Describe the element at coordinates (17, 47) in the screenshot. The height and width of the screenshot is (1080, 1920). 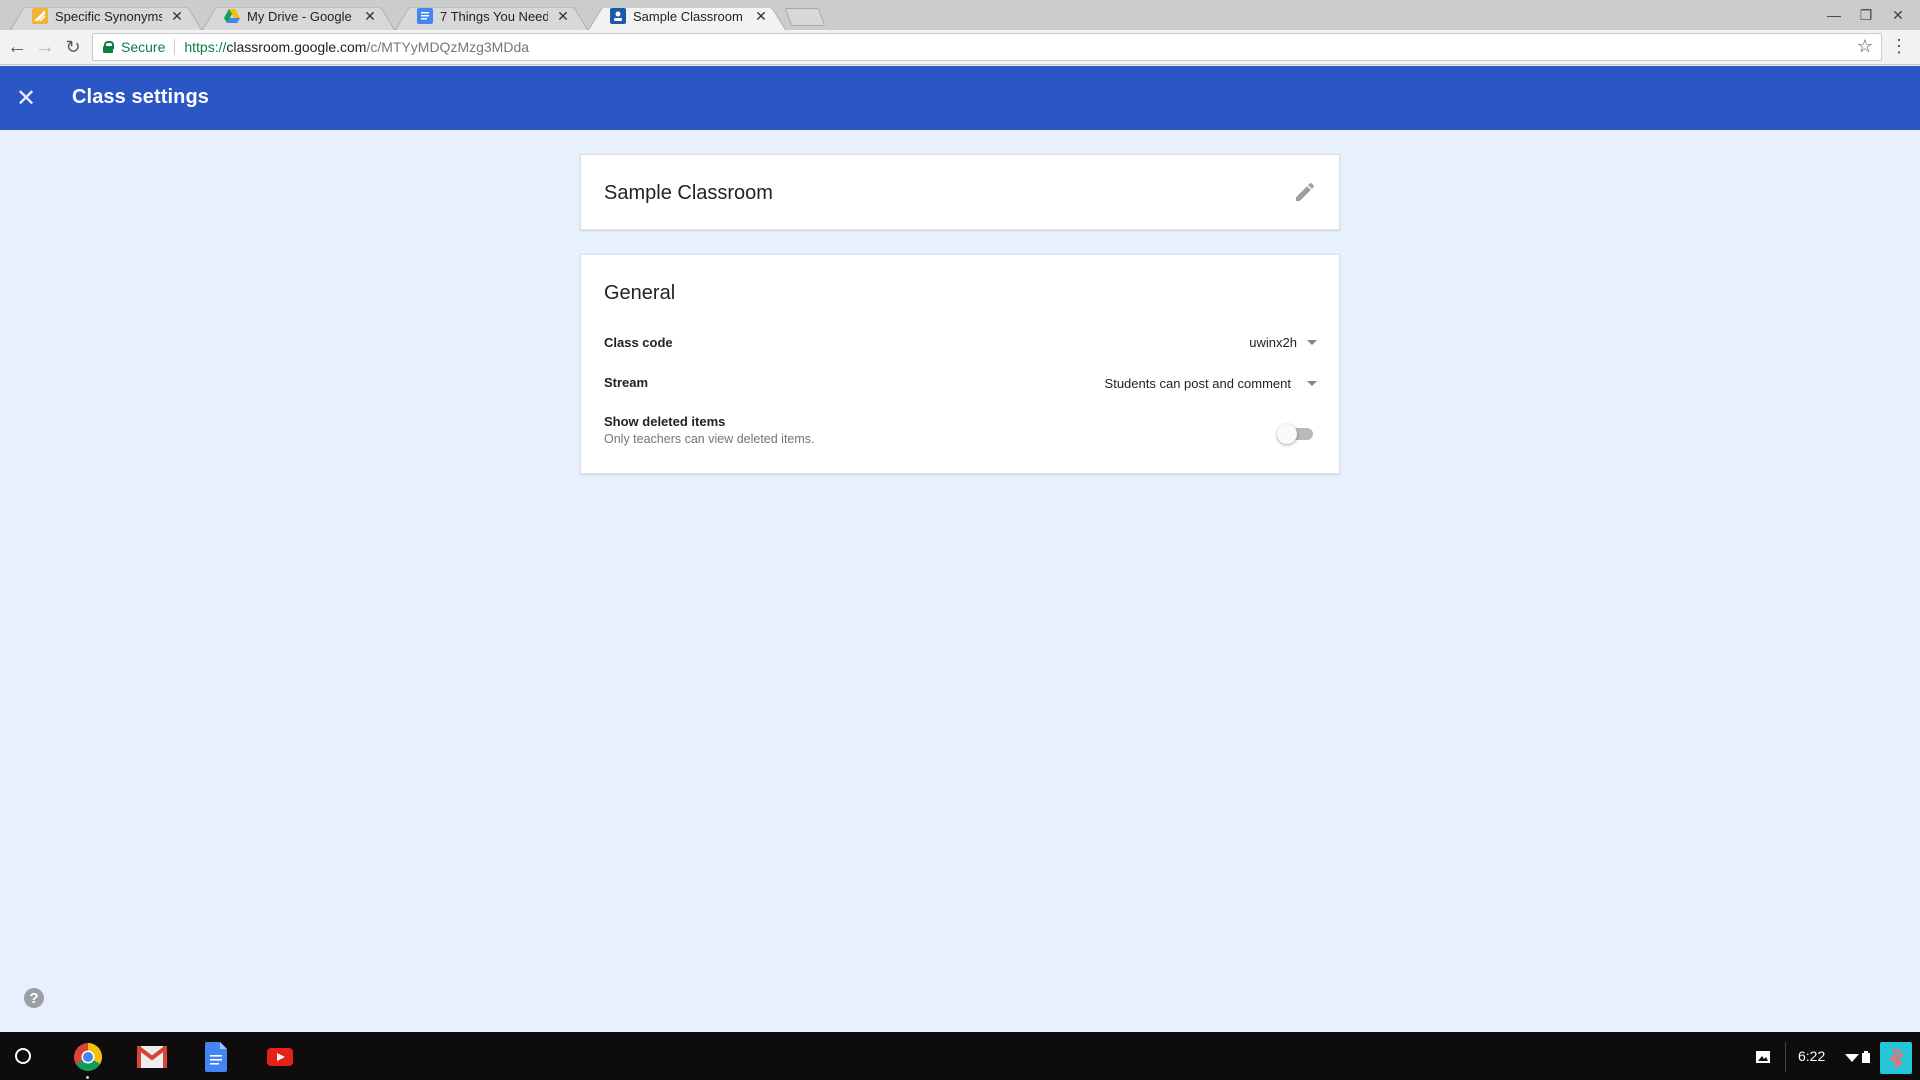
I see `back-button: ←` at that location.